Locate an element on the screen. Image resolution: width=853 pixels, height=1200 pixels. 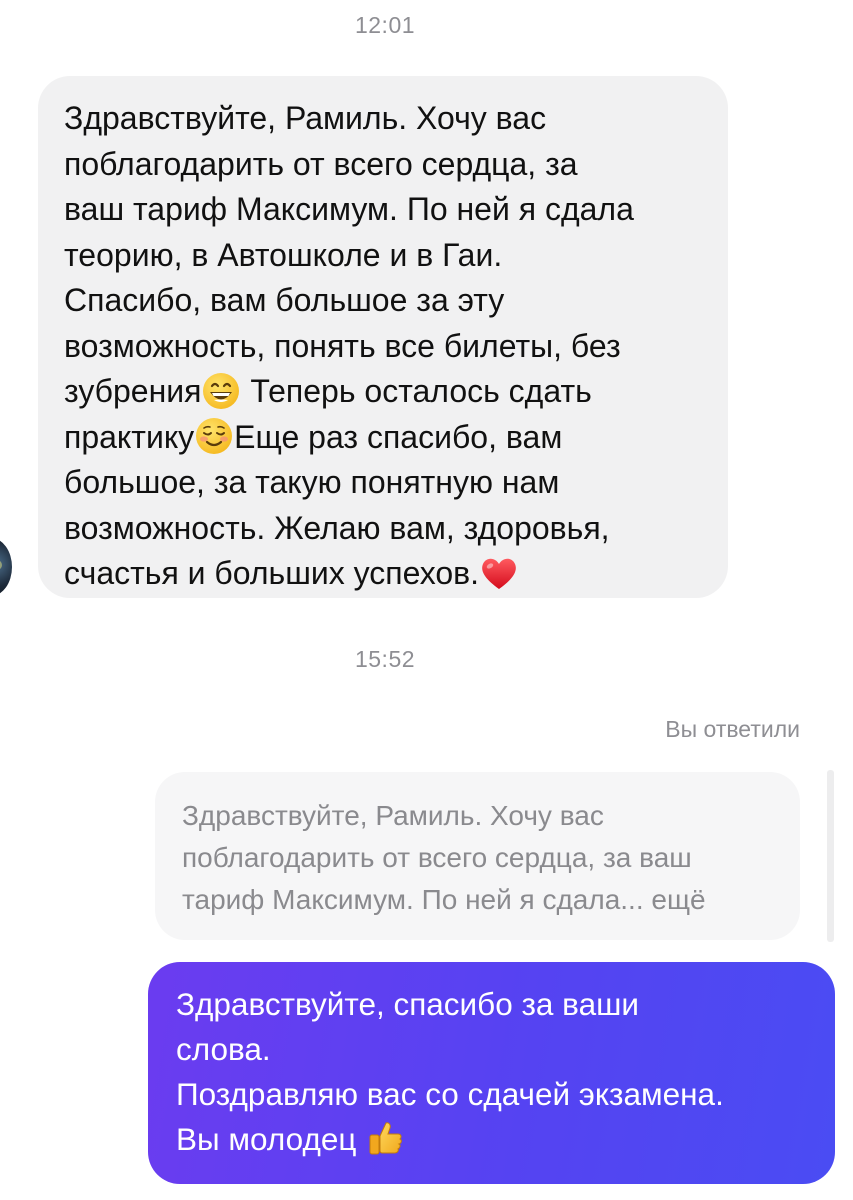
smiling-face-emoji is located at coordinates (214, 436).